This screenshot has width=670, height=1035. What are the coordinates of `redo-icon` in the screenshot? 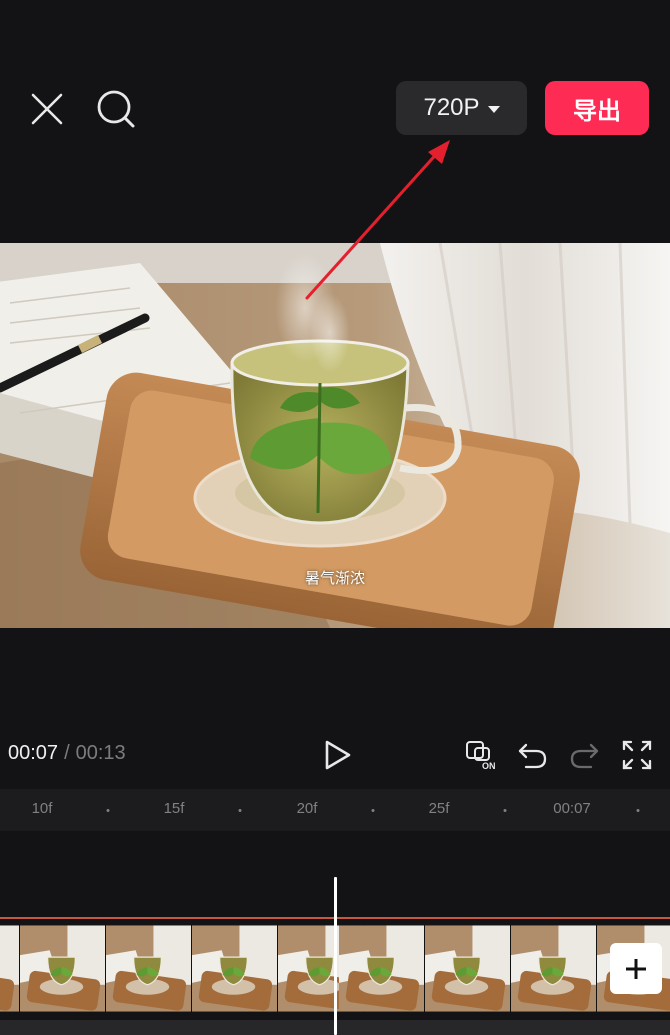 It's located at (584, 755).